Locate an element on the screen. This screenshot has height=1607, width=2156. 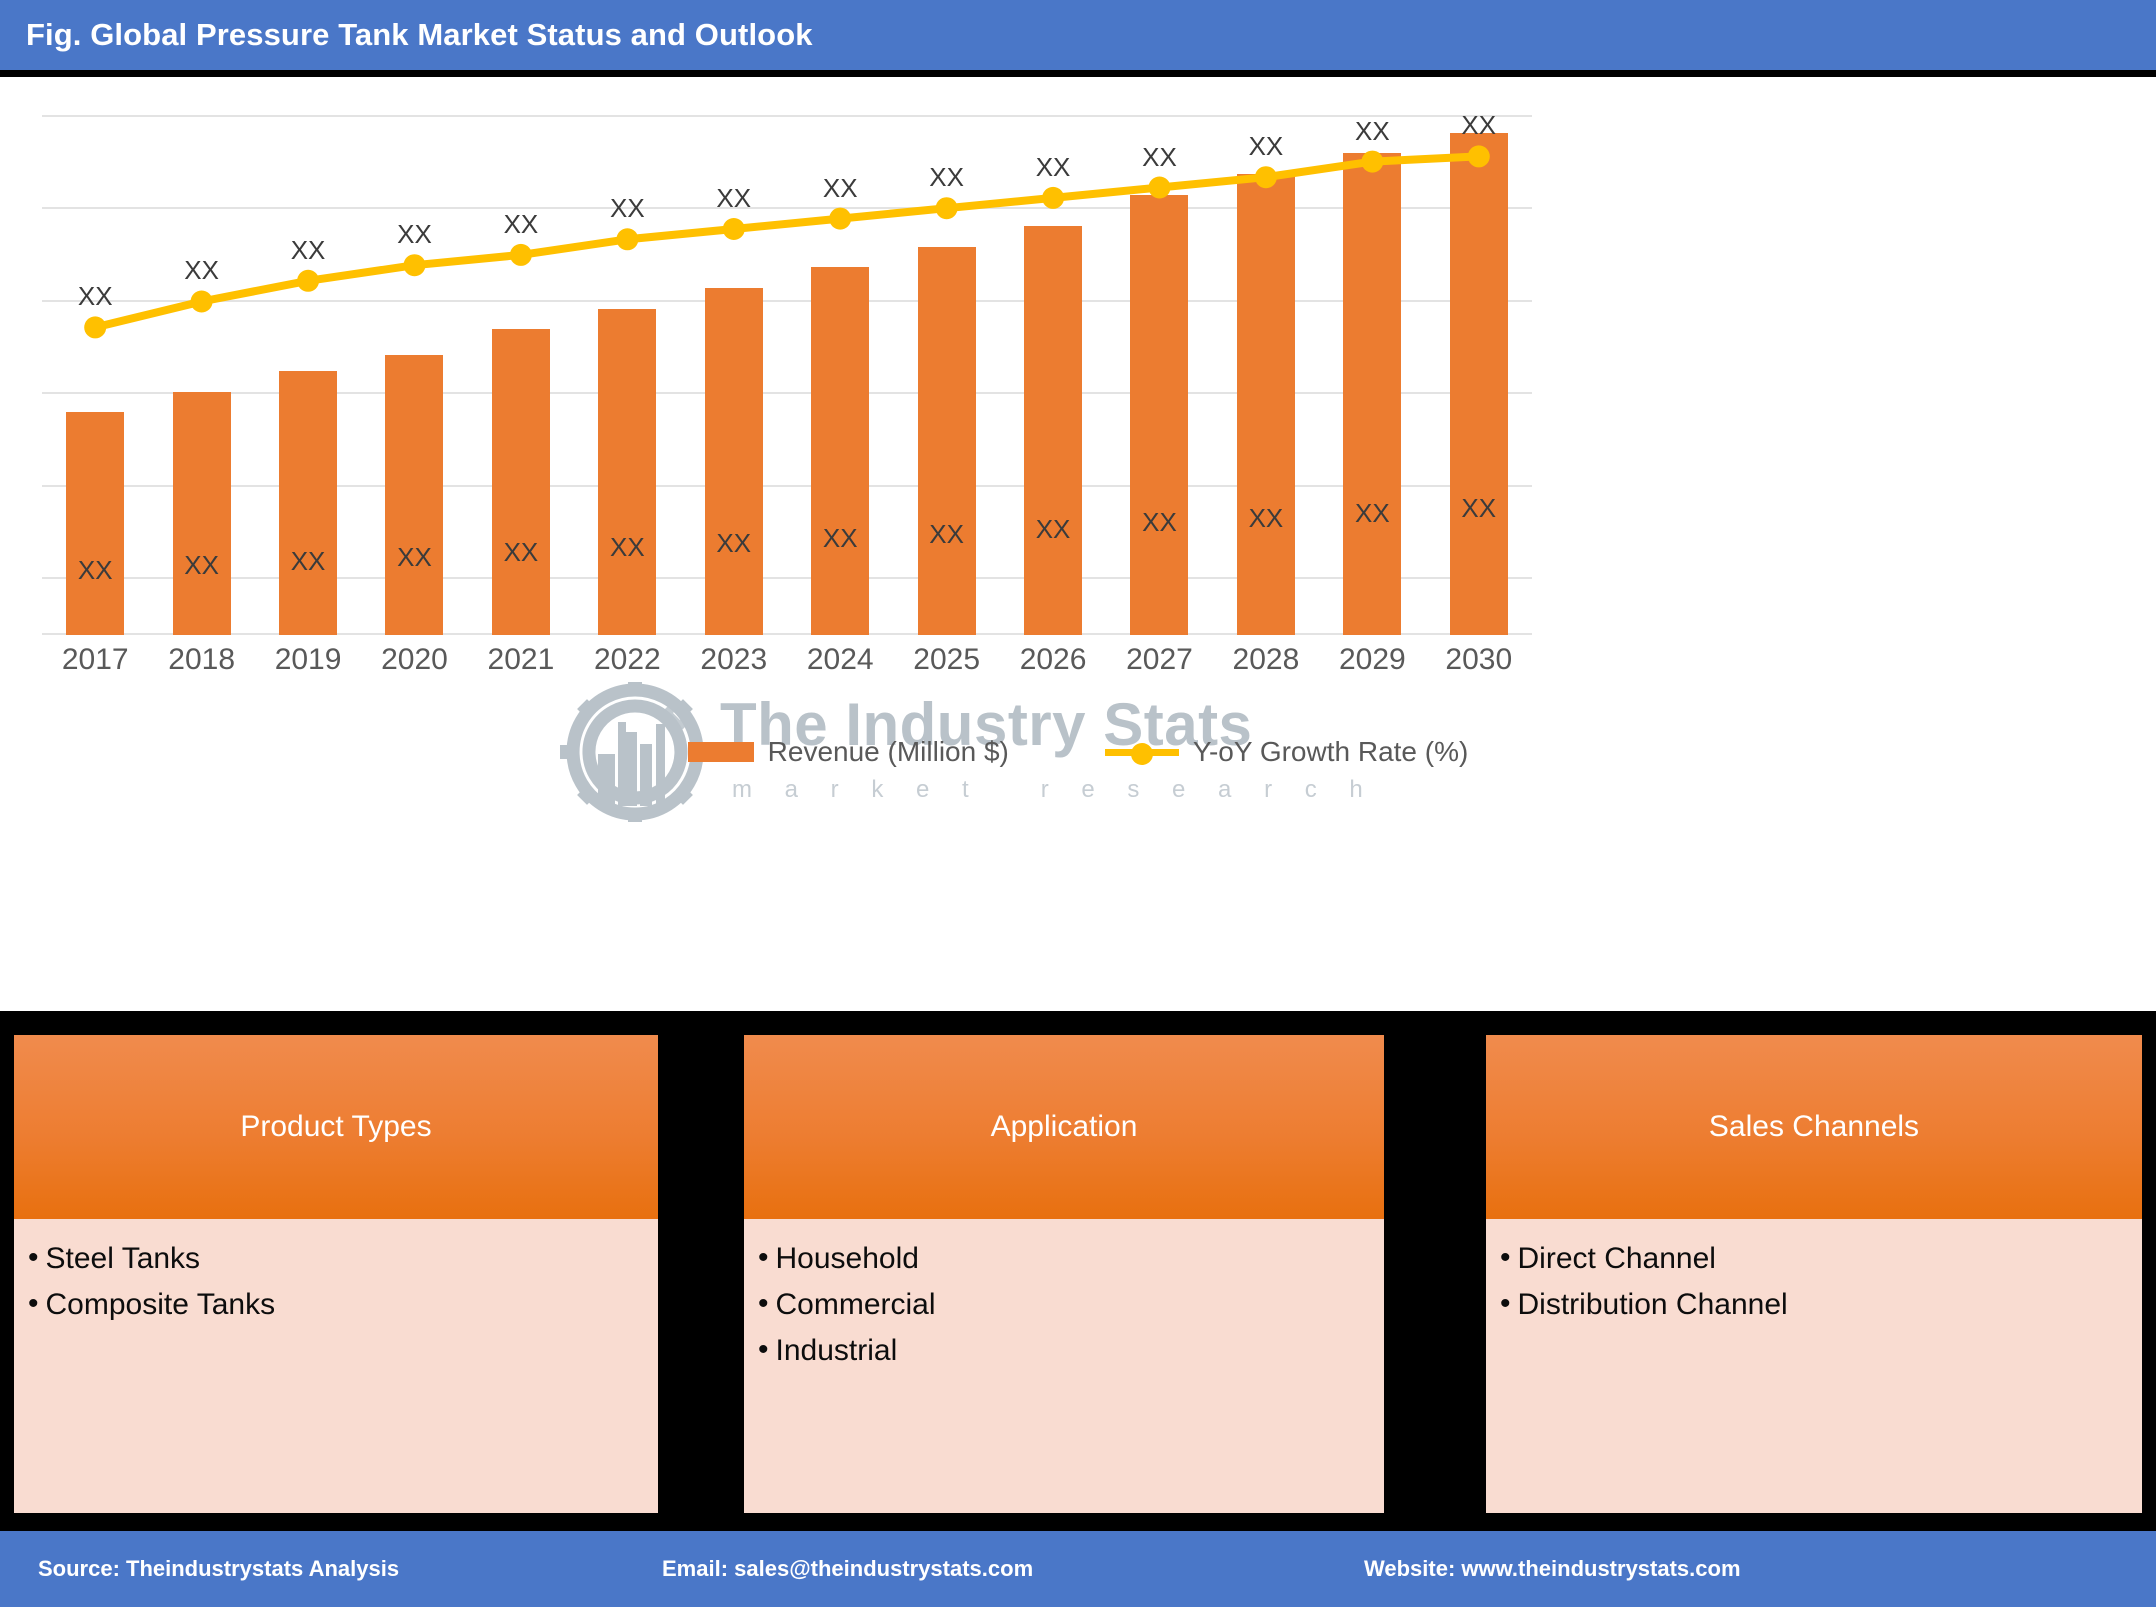
list-item-label: Composite Tanks is located at coordinates (160, 1304).